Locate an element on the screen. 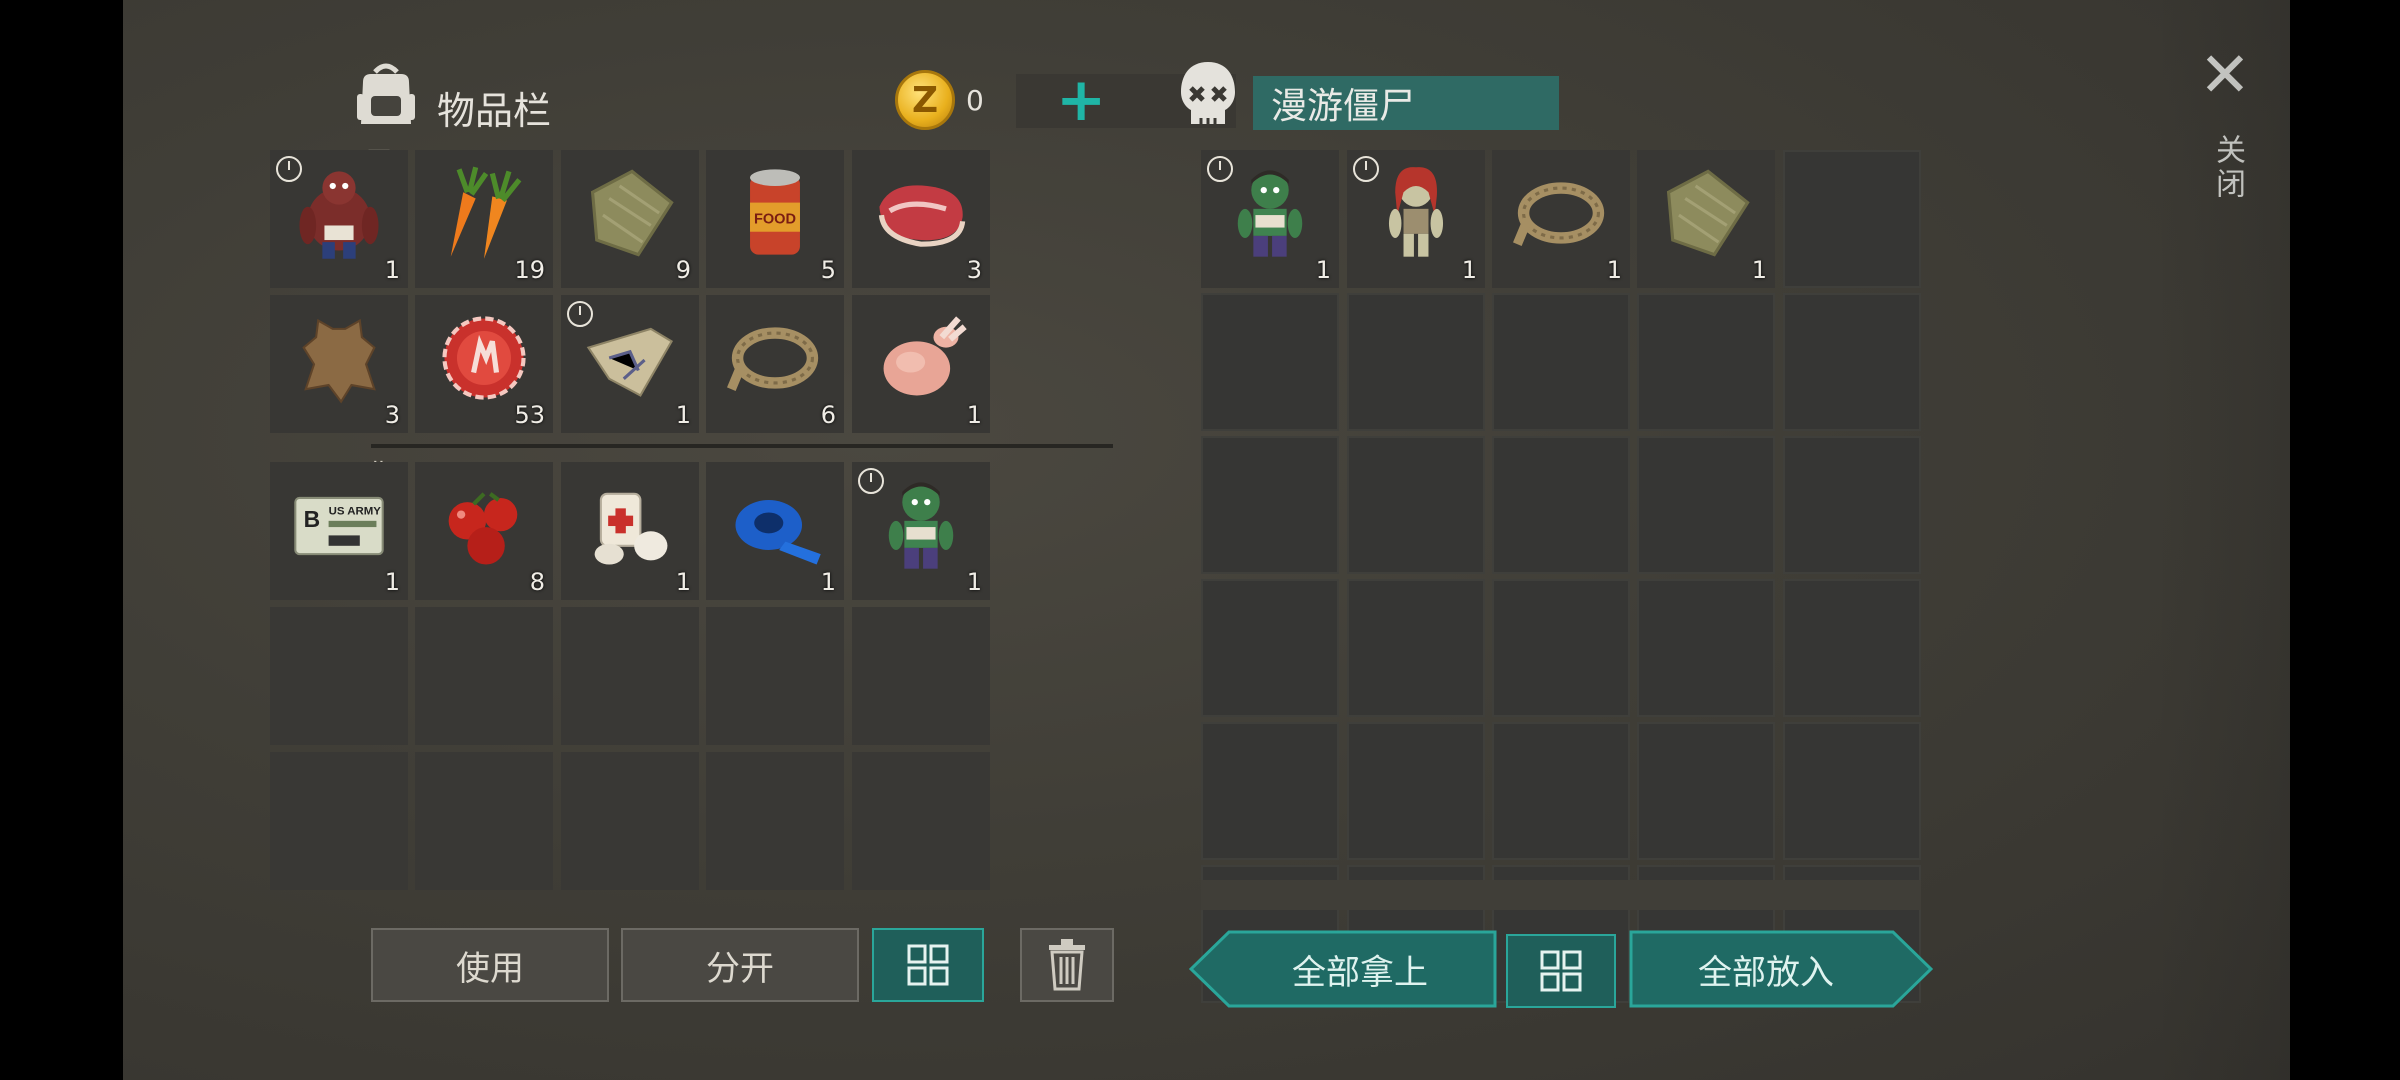 This screenshot has width=2400, height=1080. use-button: 使用 is located at coordinates (490, 965).